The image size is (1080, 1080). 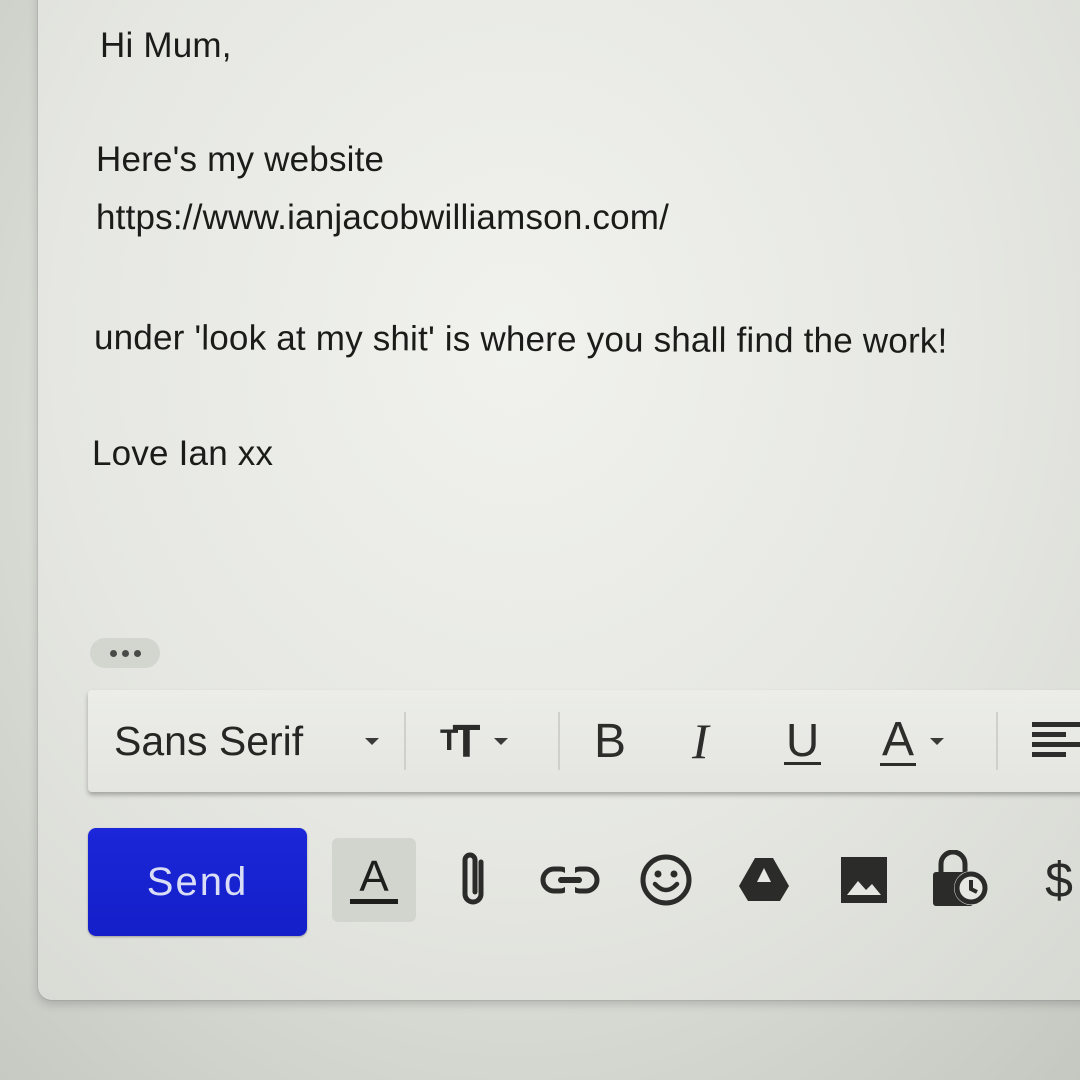 I want to click on text-color-button: A, so click(x=912, y=741).